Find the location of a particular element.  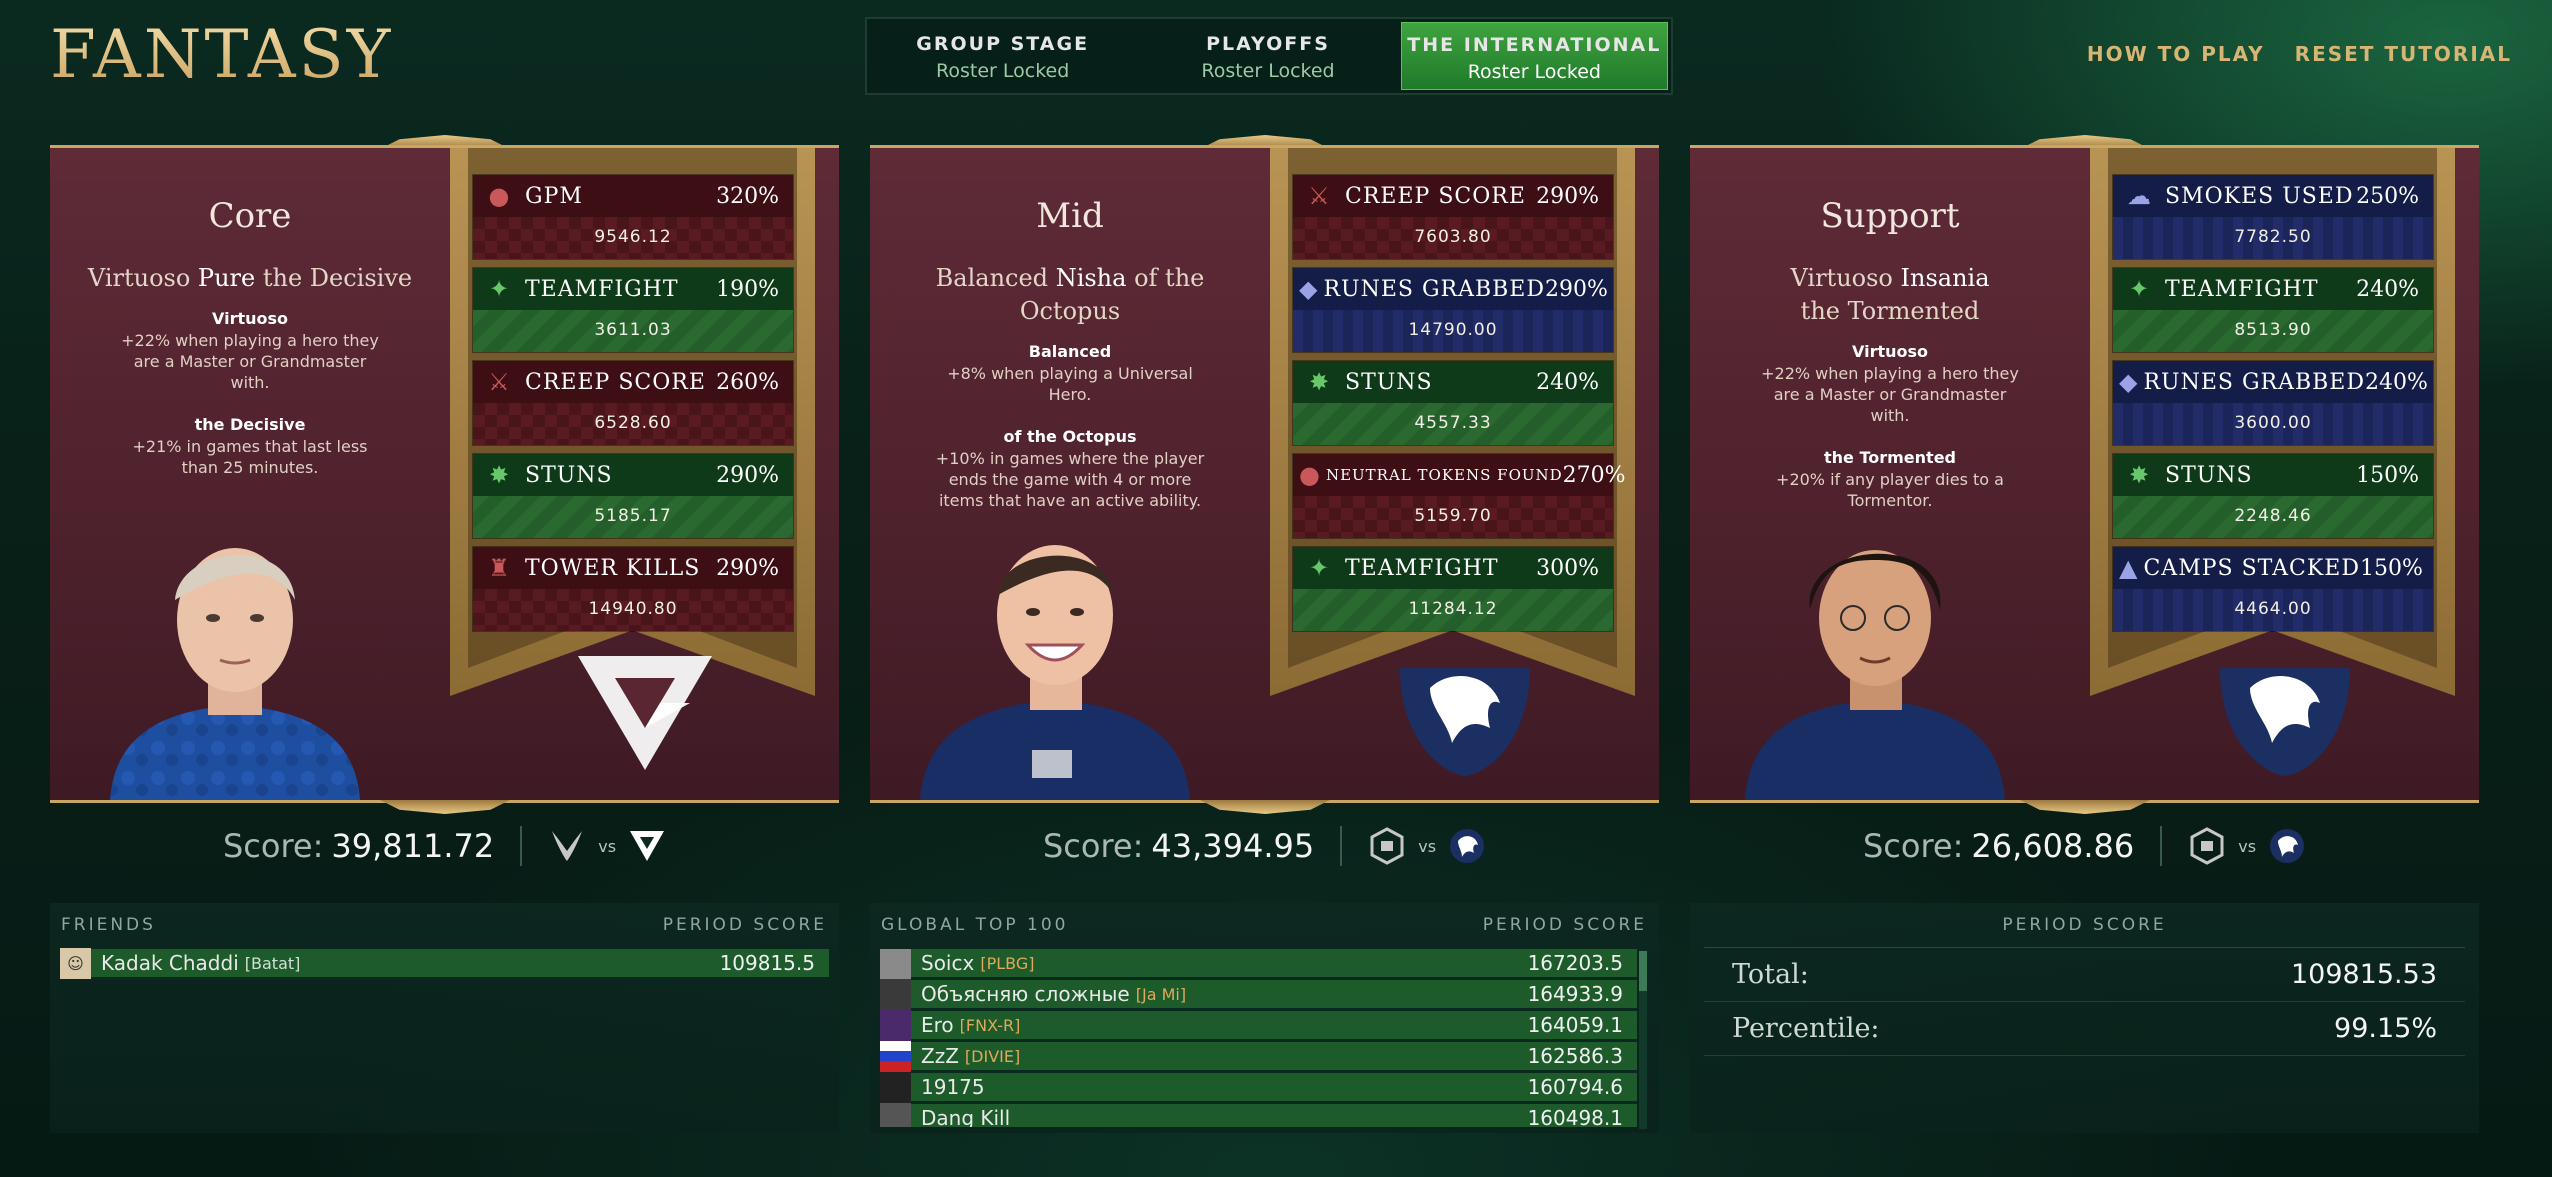

stat-gpm: ● GPM 320% 9546.12 is located at coordinates (633, 217).